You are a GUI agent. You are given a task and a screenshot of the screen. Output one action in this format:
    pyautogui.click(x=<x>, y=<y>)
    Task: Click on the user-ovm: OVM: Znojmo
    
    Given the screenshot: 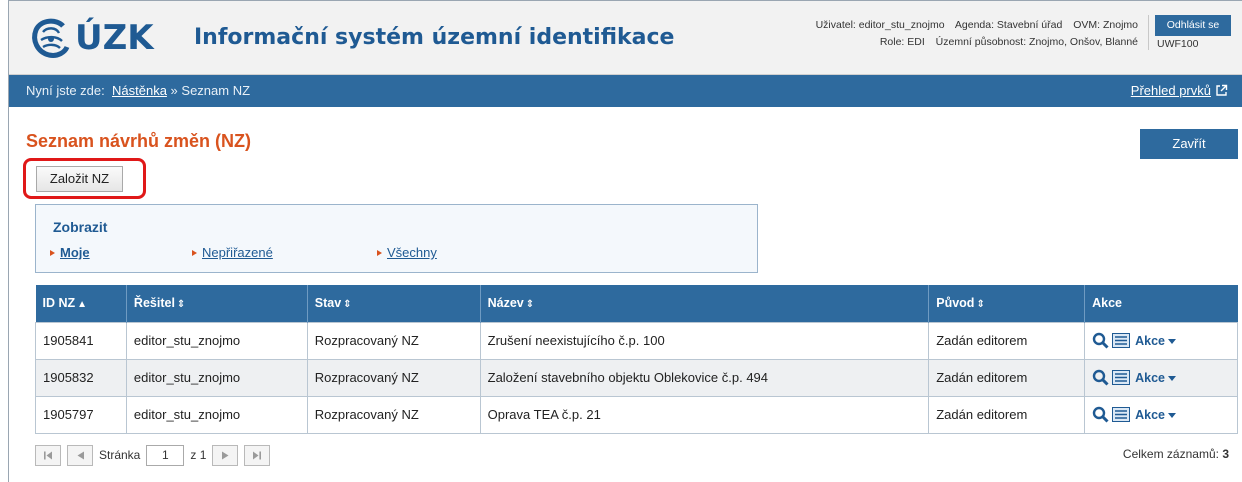 What is the action you would take?
    pyautogui.click(x=1105, y=25)
    